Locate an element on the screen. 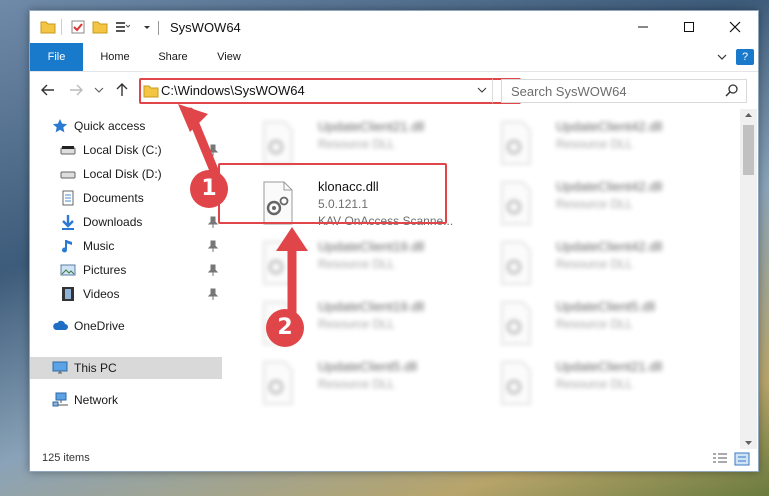 Image resolution: width=769 pixels, height=496 pixels. sidebar-item-label: This PC is located at coordinates (95, 368).